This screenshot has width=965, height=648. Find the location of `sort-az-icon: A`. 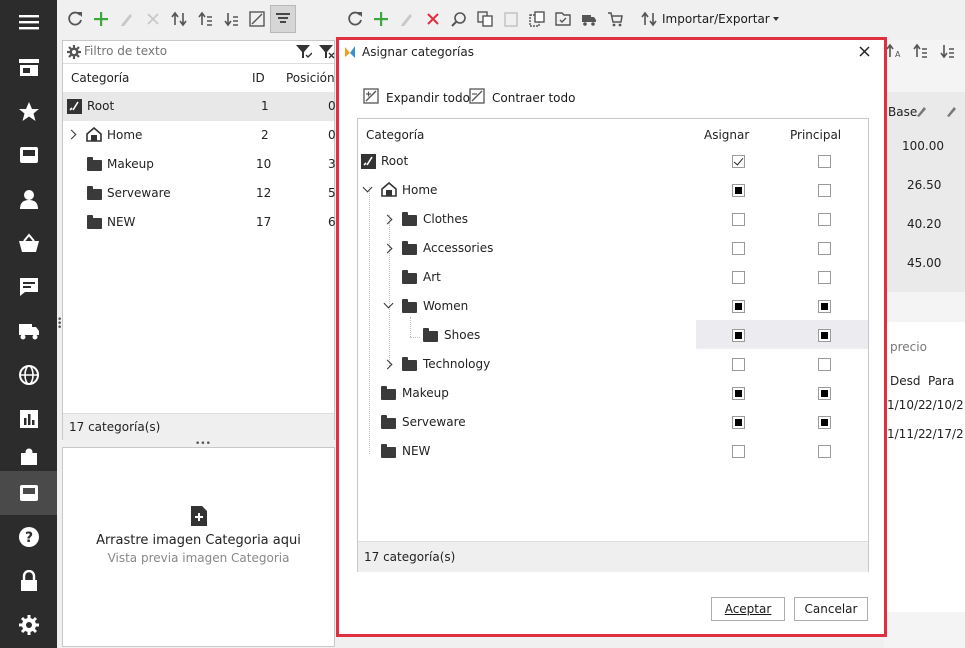

sort-az-icon: A is located at coordinates (894, 52).